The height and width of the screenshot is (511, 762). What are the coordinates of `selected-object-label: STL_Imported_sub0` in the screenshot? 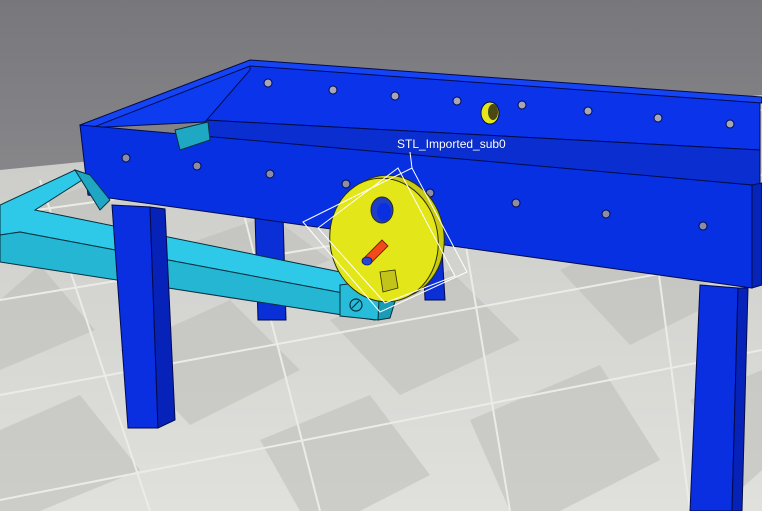 It's located at (451, 144).